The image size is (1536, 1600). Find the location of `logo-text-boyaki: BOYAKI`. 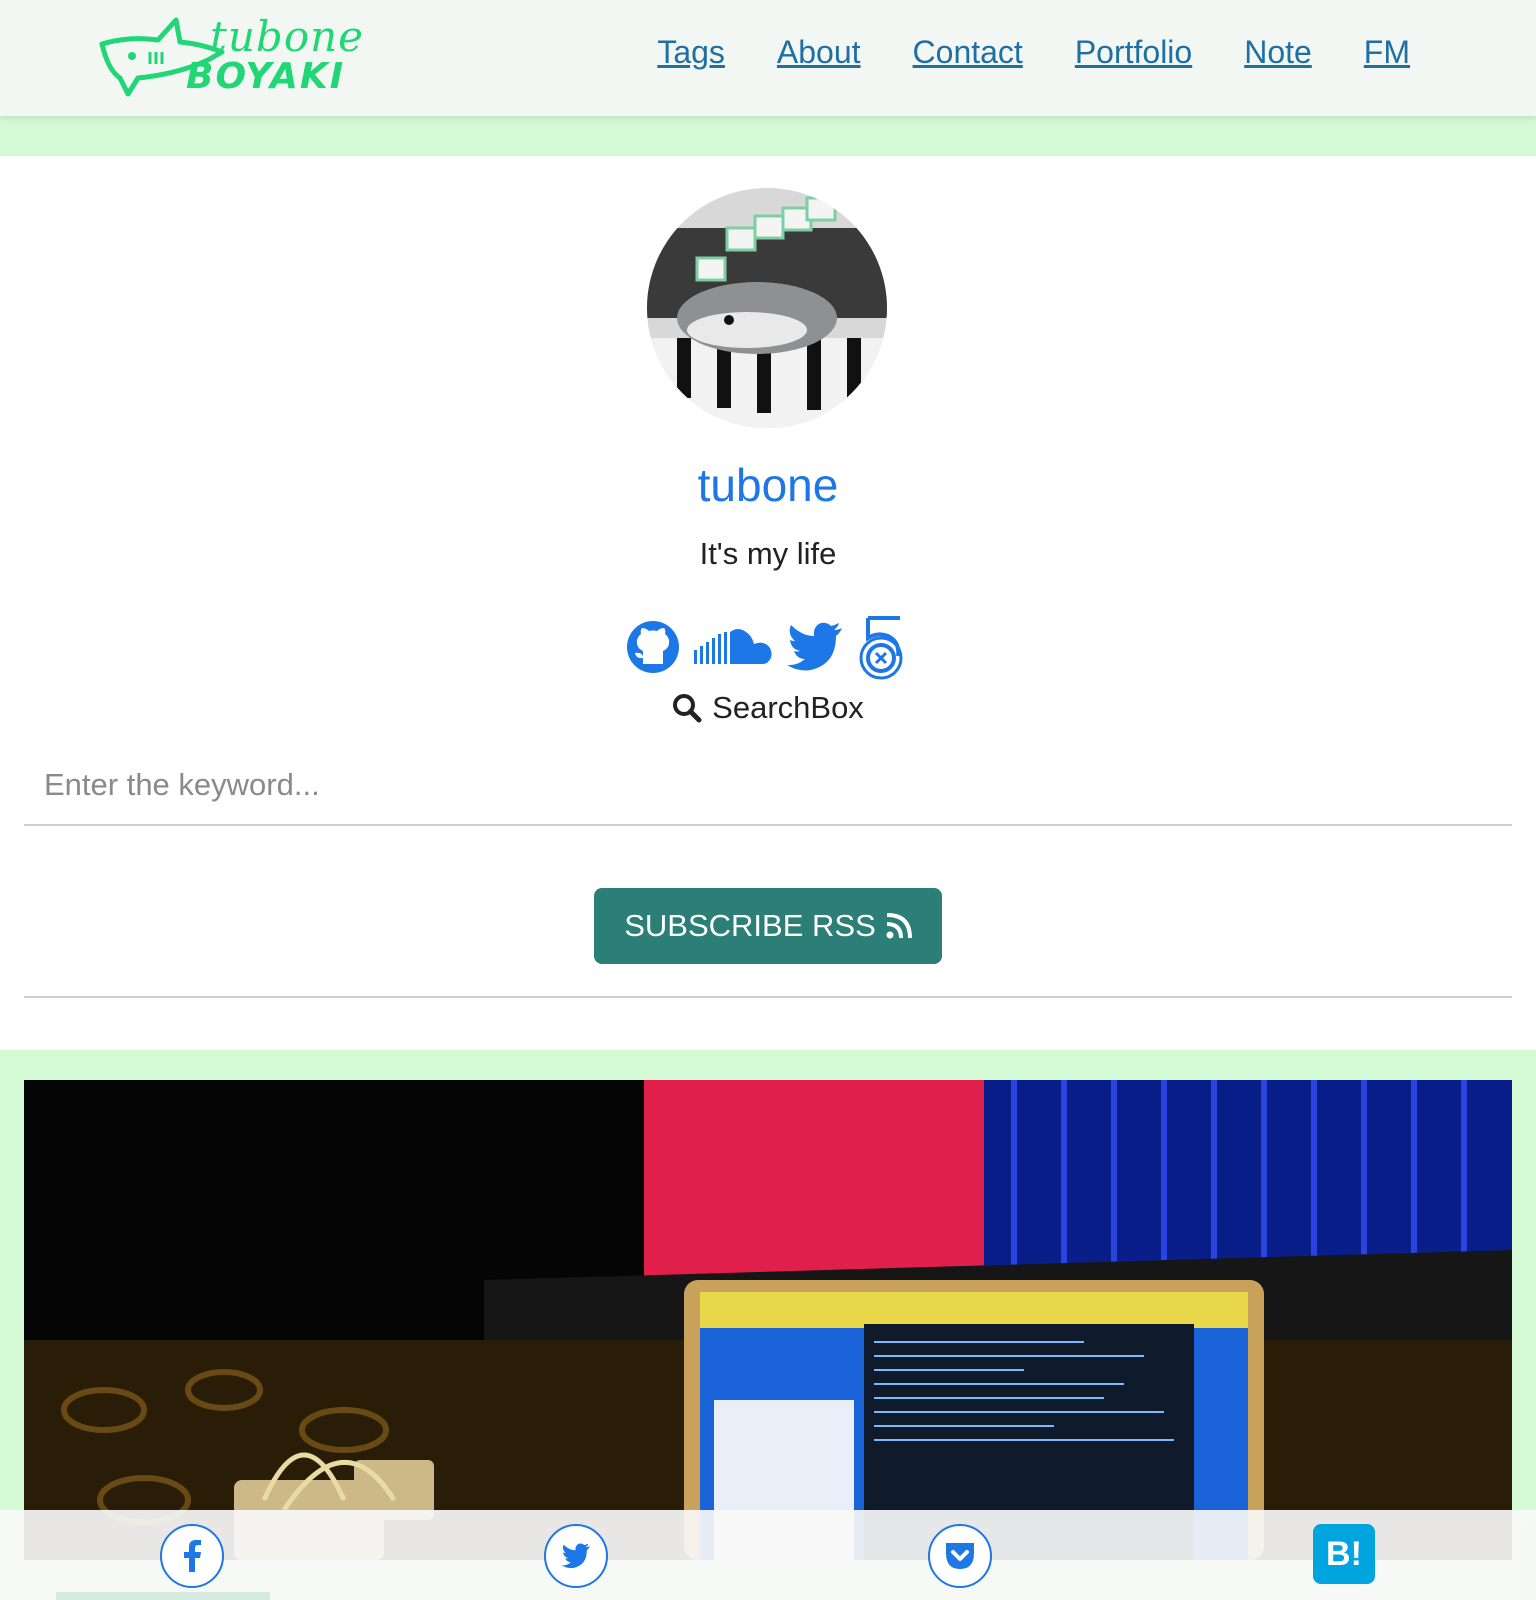

logo-text-boyaki: BOYAKI is located at coordinates (266, 76).